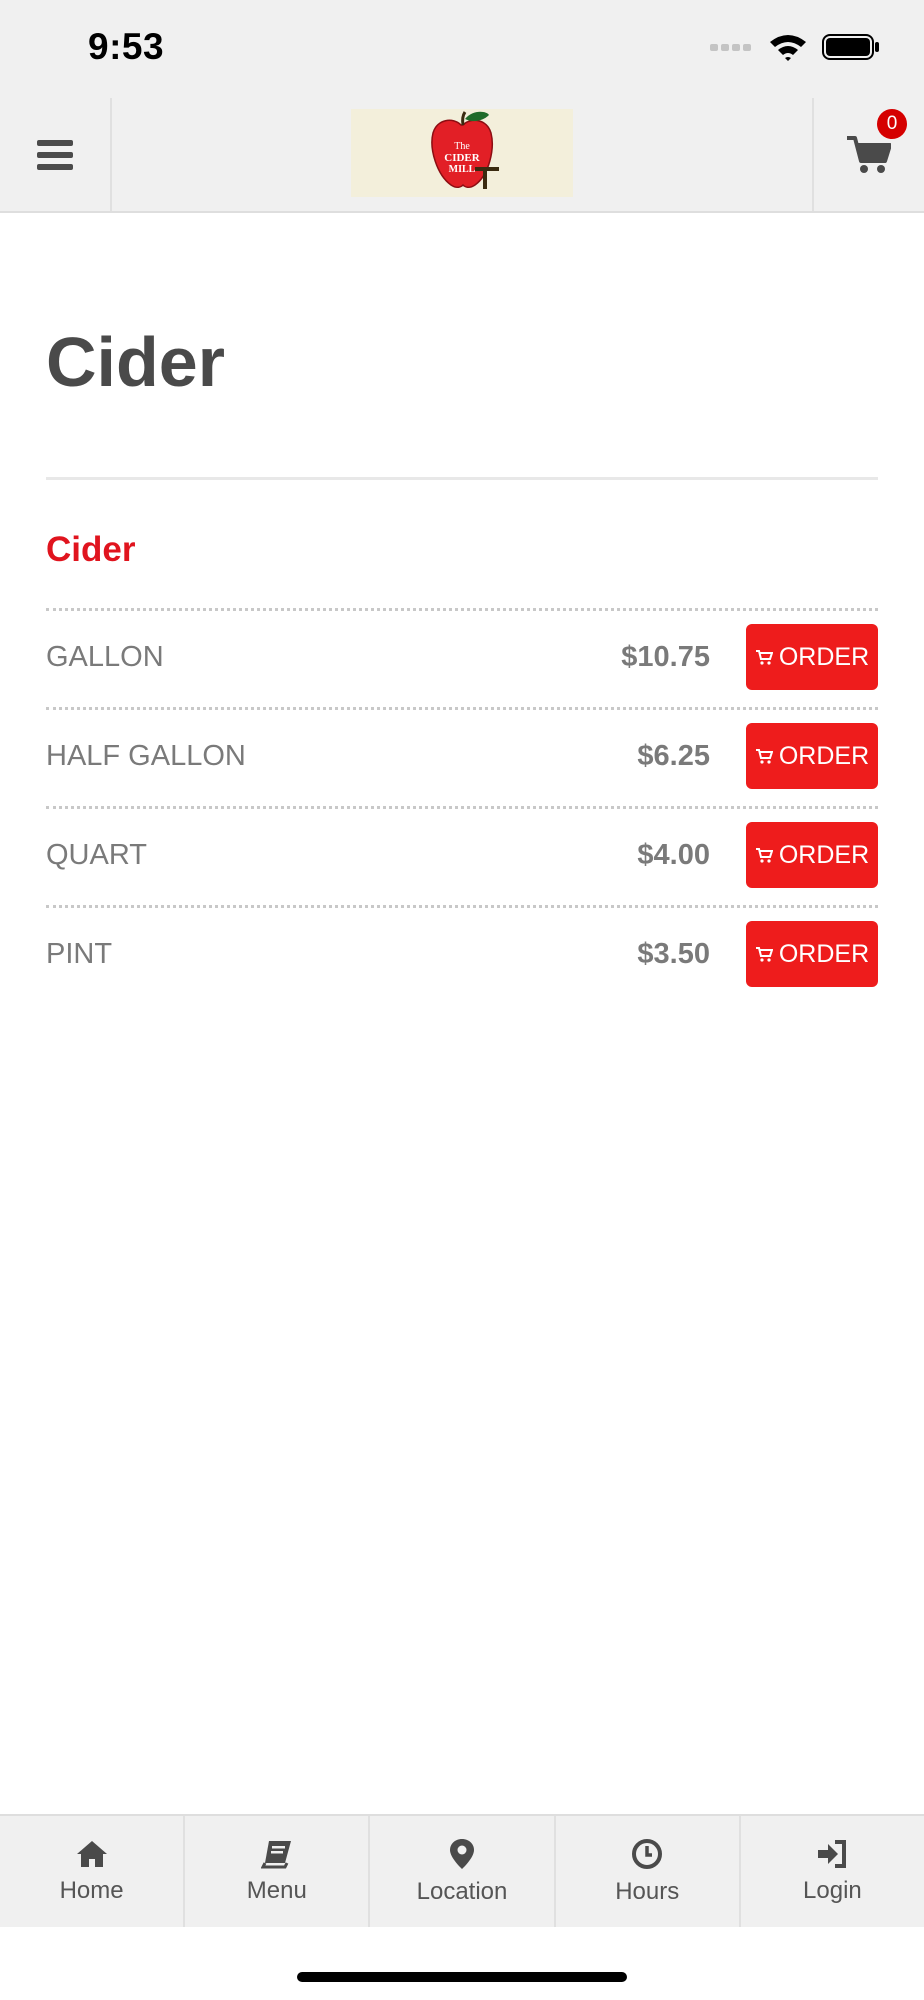 The height and width of the screenshot is (2000, 924). Describe the element at coordinates (648, 1871) in the screenshot. I see `tab-hours: Hours` at that location.